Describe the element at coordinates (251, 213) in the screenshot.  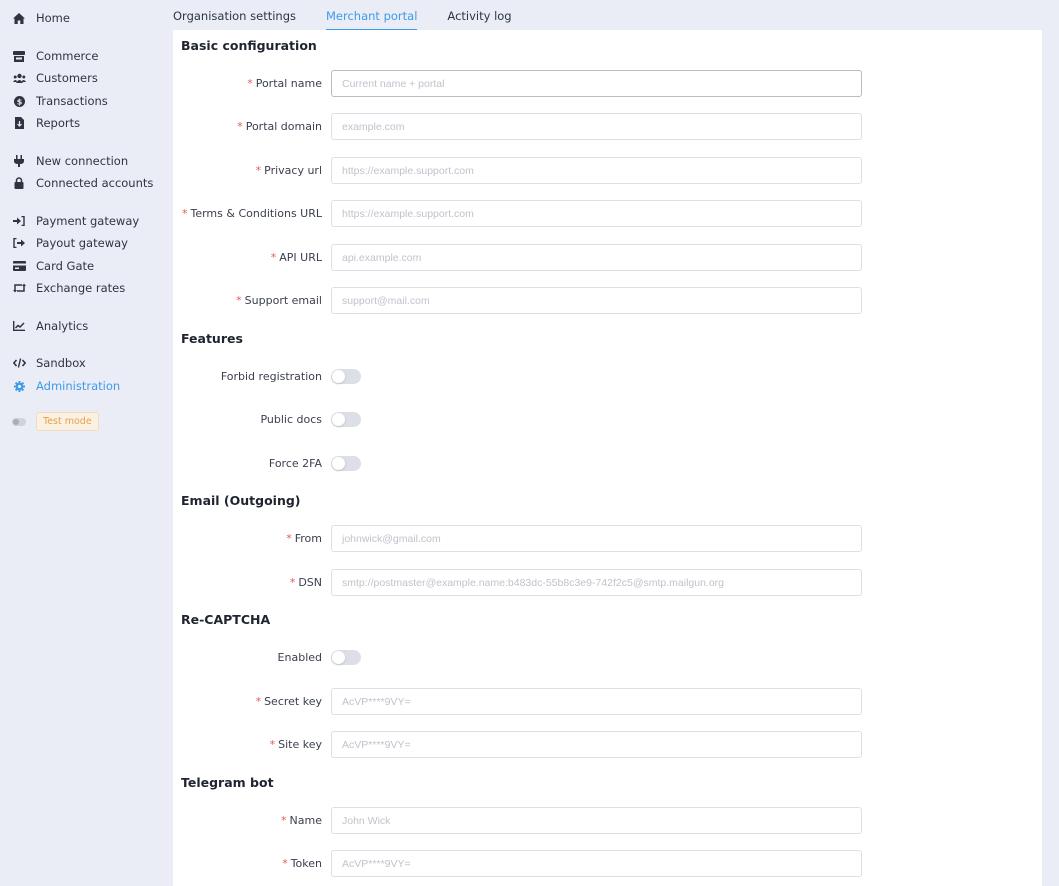
I see `terms-url-label: * Terms & Conditions URL` at that location.